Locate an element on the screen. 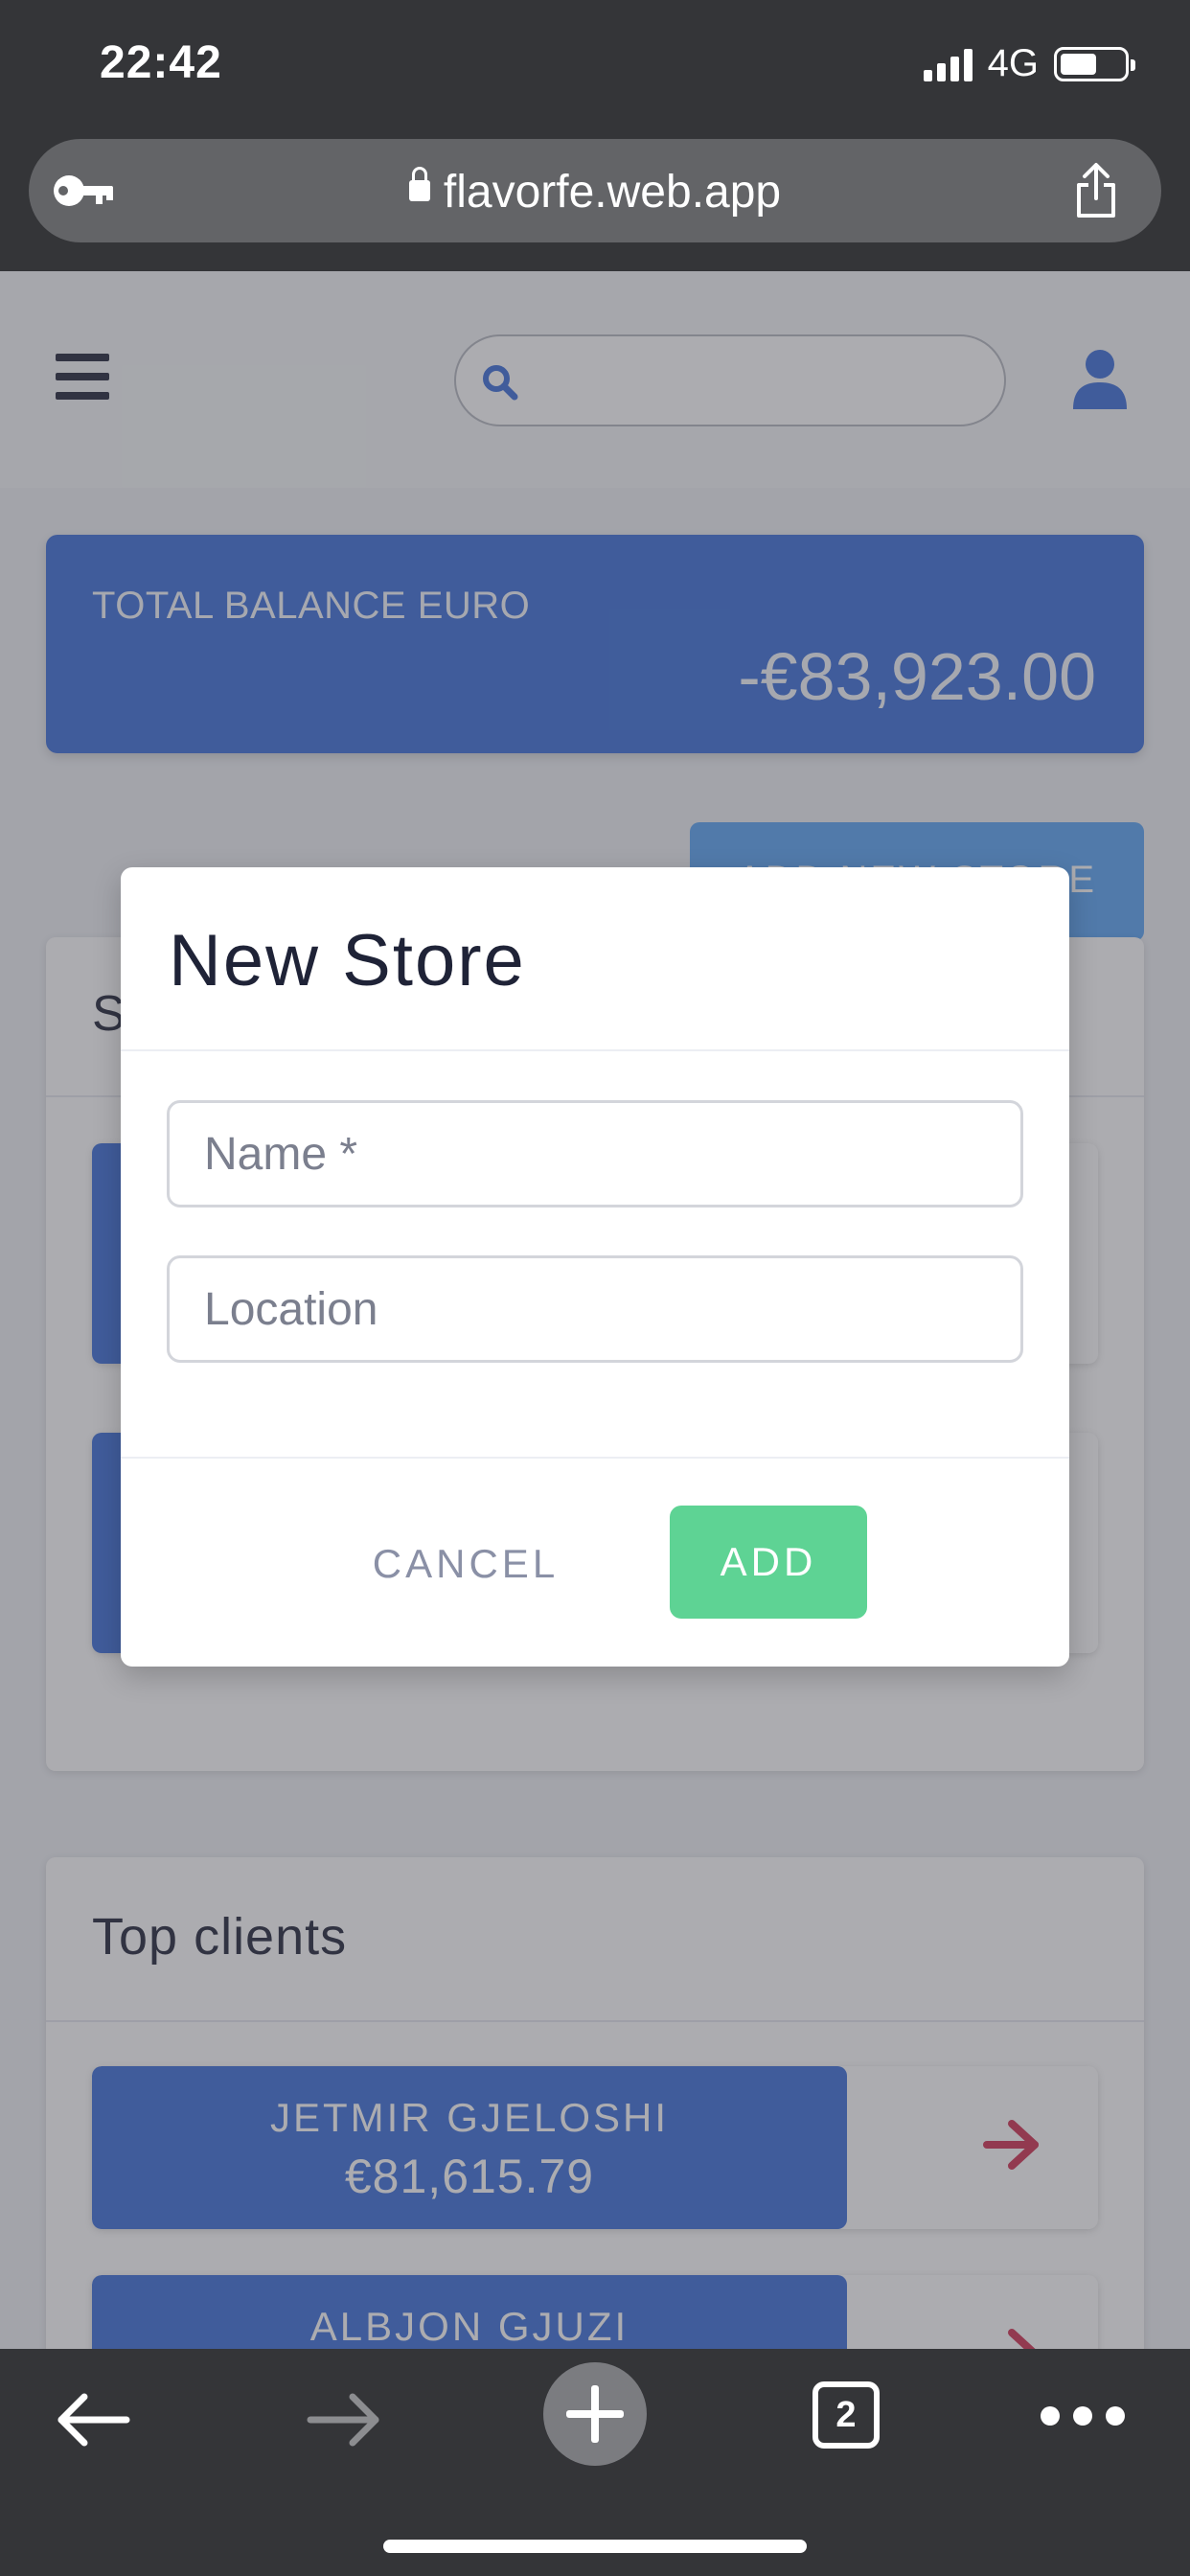 The image size is (1190, 2576). url-bar: flavorfe.web.app is located at coordinates (595, 190).